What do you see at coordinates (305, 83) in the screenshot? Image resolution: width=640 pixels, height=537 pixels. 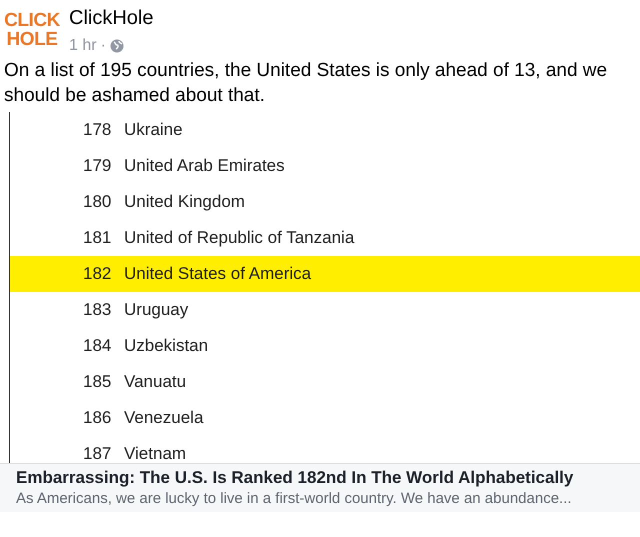 I see `post-text: On a list of 195 countries, the United States is only ahead of 13, and we should be ashamed about that.` at bounding box center [305, 83].